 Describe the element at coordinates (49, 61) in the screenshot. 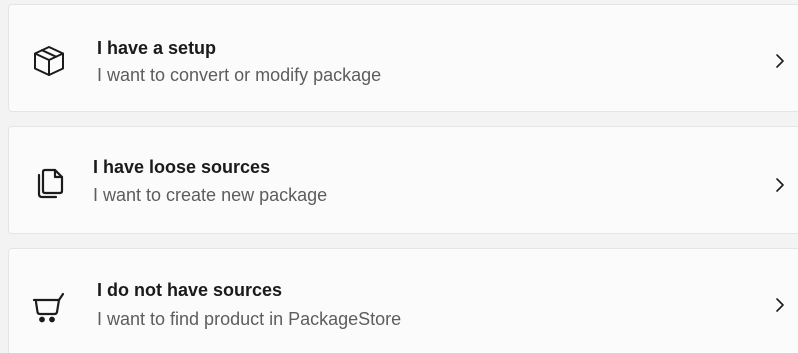

I see `package-box-icon` at that location.